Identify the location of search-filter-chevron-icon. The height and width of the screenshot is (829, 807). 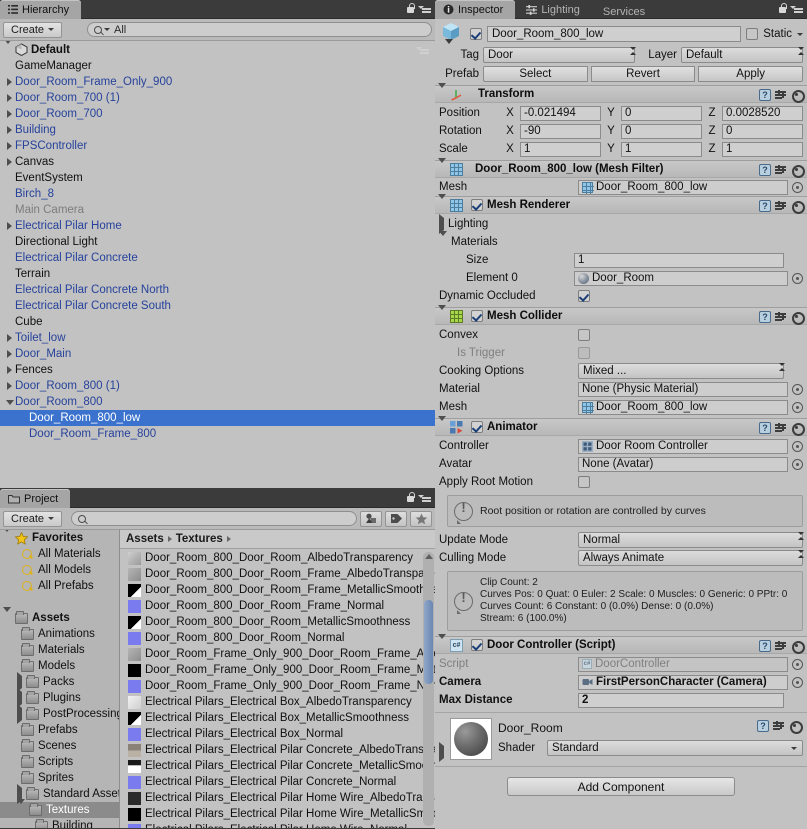
(107, 29).